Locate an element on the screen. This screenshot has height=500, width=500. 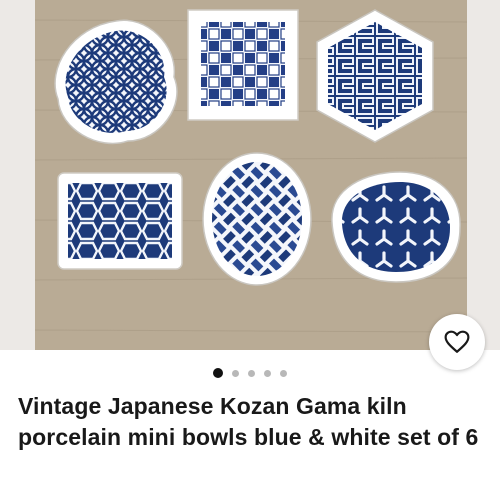
heart-outline-icon is located at coordinates (457, 341).